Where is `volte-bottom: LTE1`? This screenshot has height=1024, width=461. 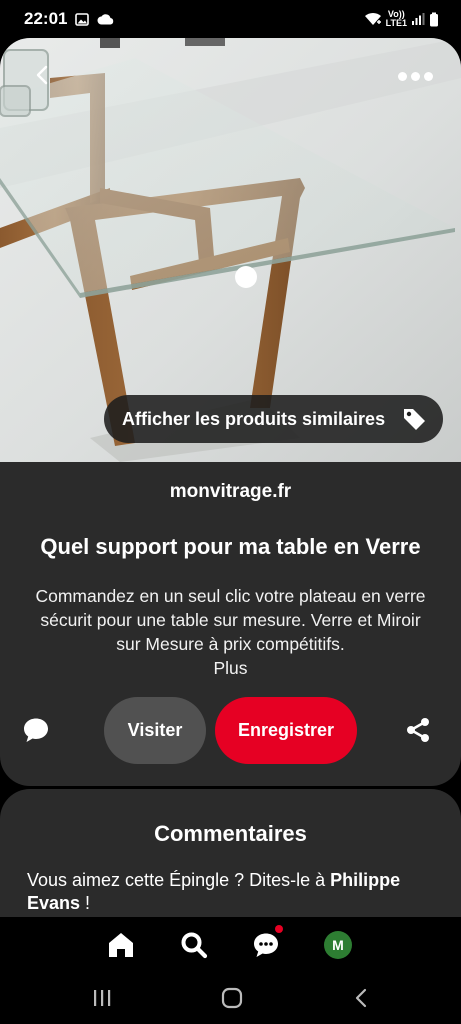
volte-bottom: LTE1 is located at coordinates (396, 23).